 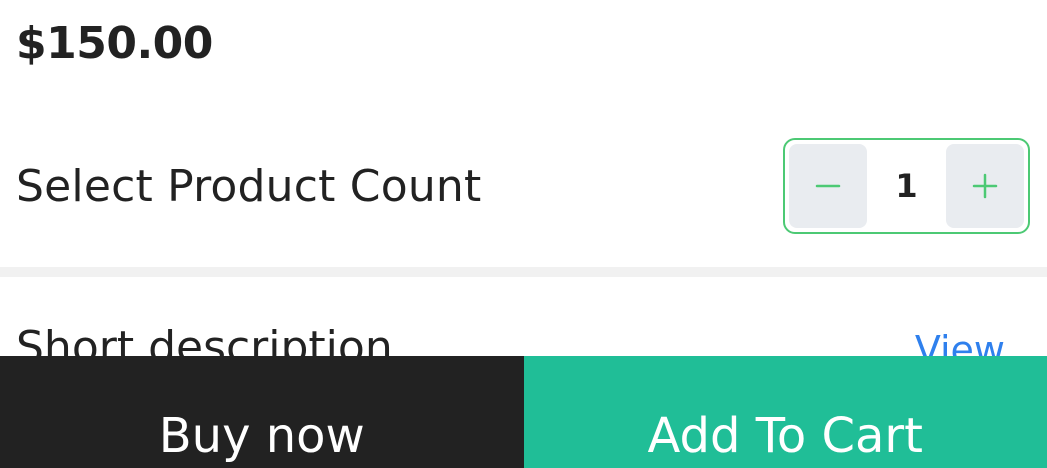 I want to click on plus-icon, so click(x=985, y=186).